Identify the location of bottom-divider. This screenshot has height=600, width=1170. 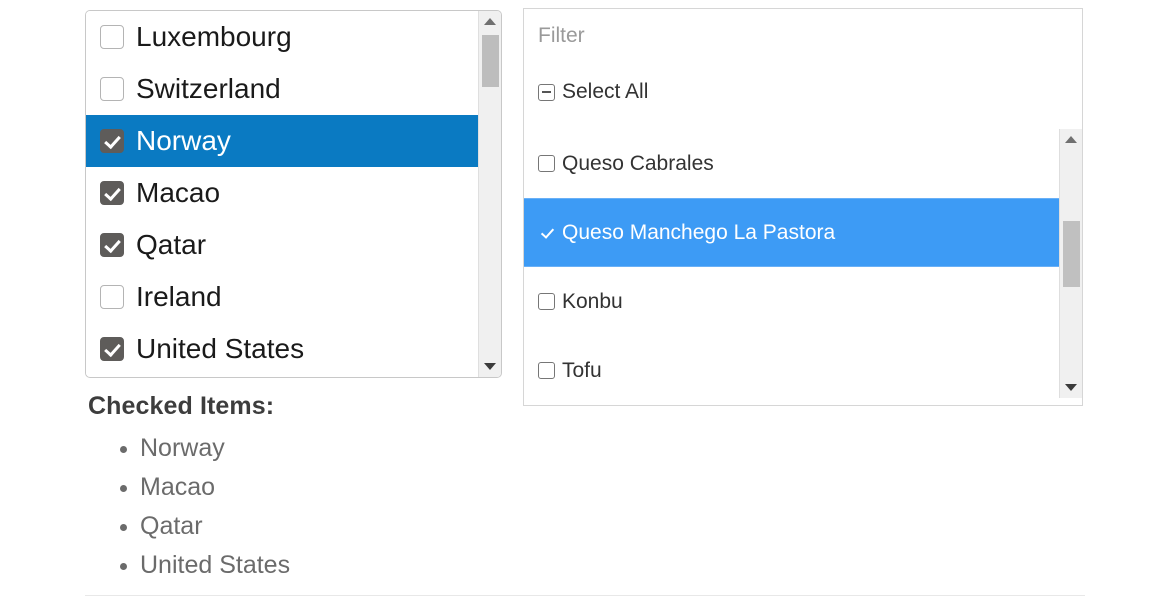
(585, 595).